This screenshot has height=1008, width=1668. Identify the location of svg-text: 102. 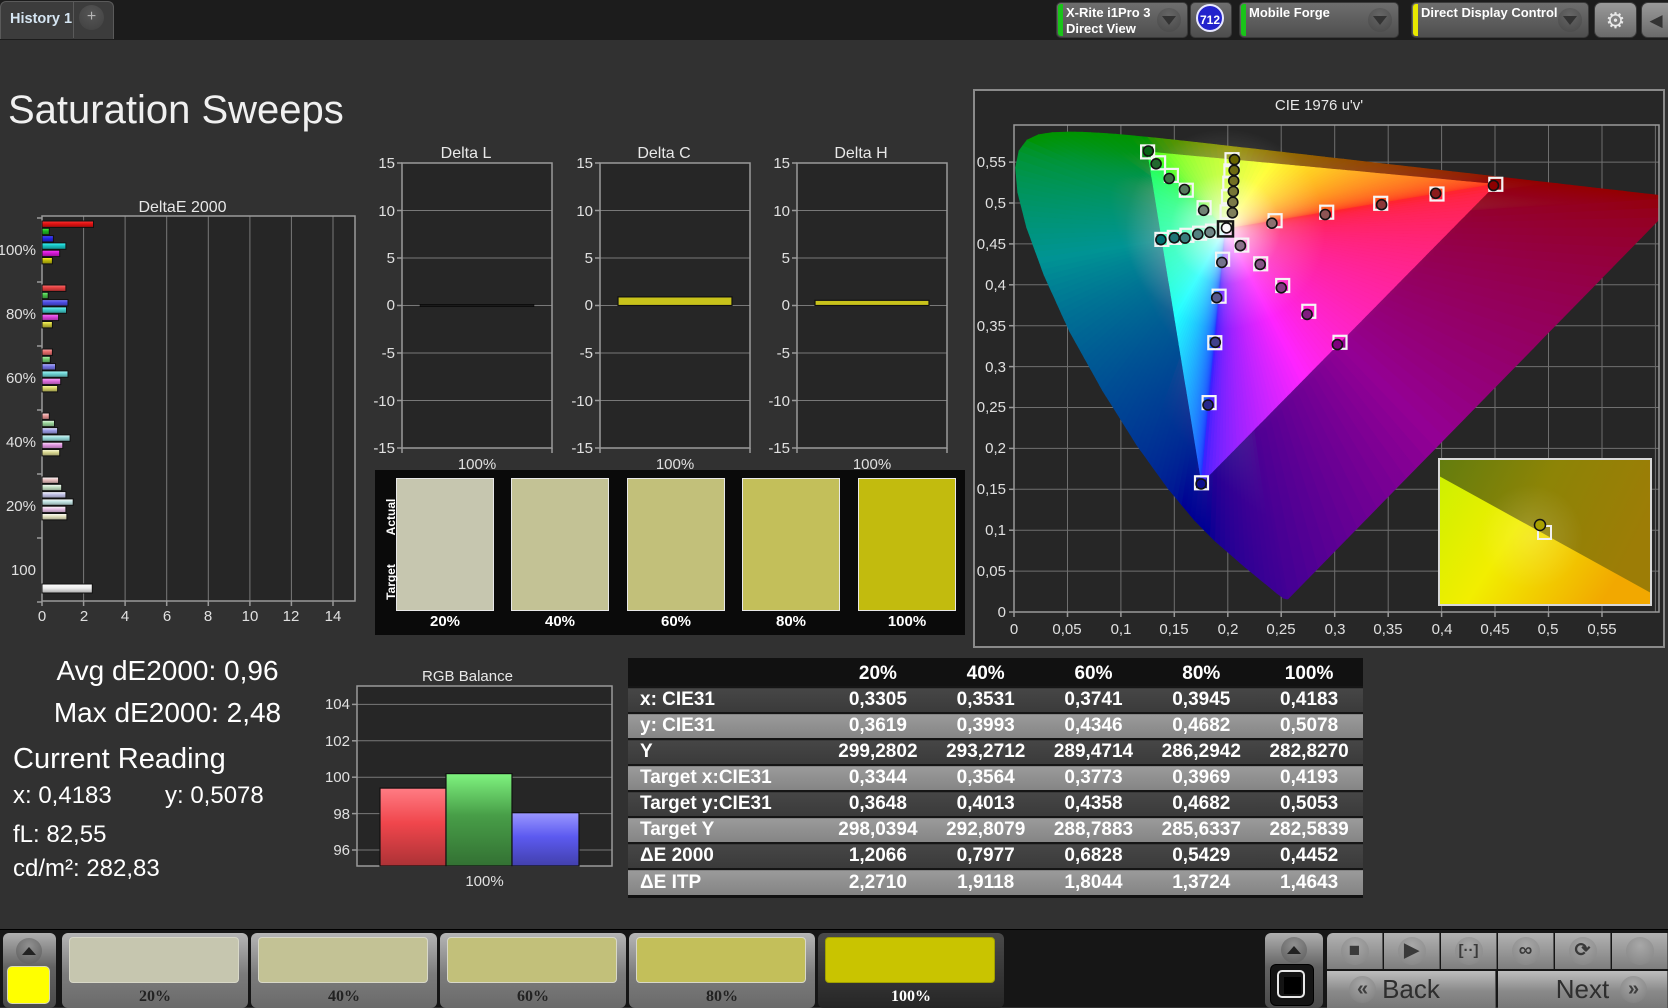
(337, 741).